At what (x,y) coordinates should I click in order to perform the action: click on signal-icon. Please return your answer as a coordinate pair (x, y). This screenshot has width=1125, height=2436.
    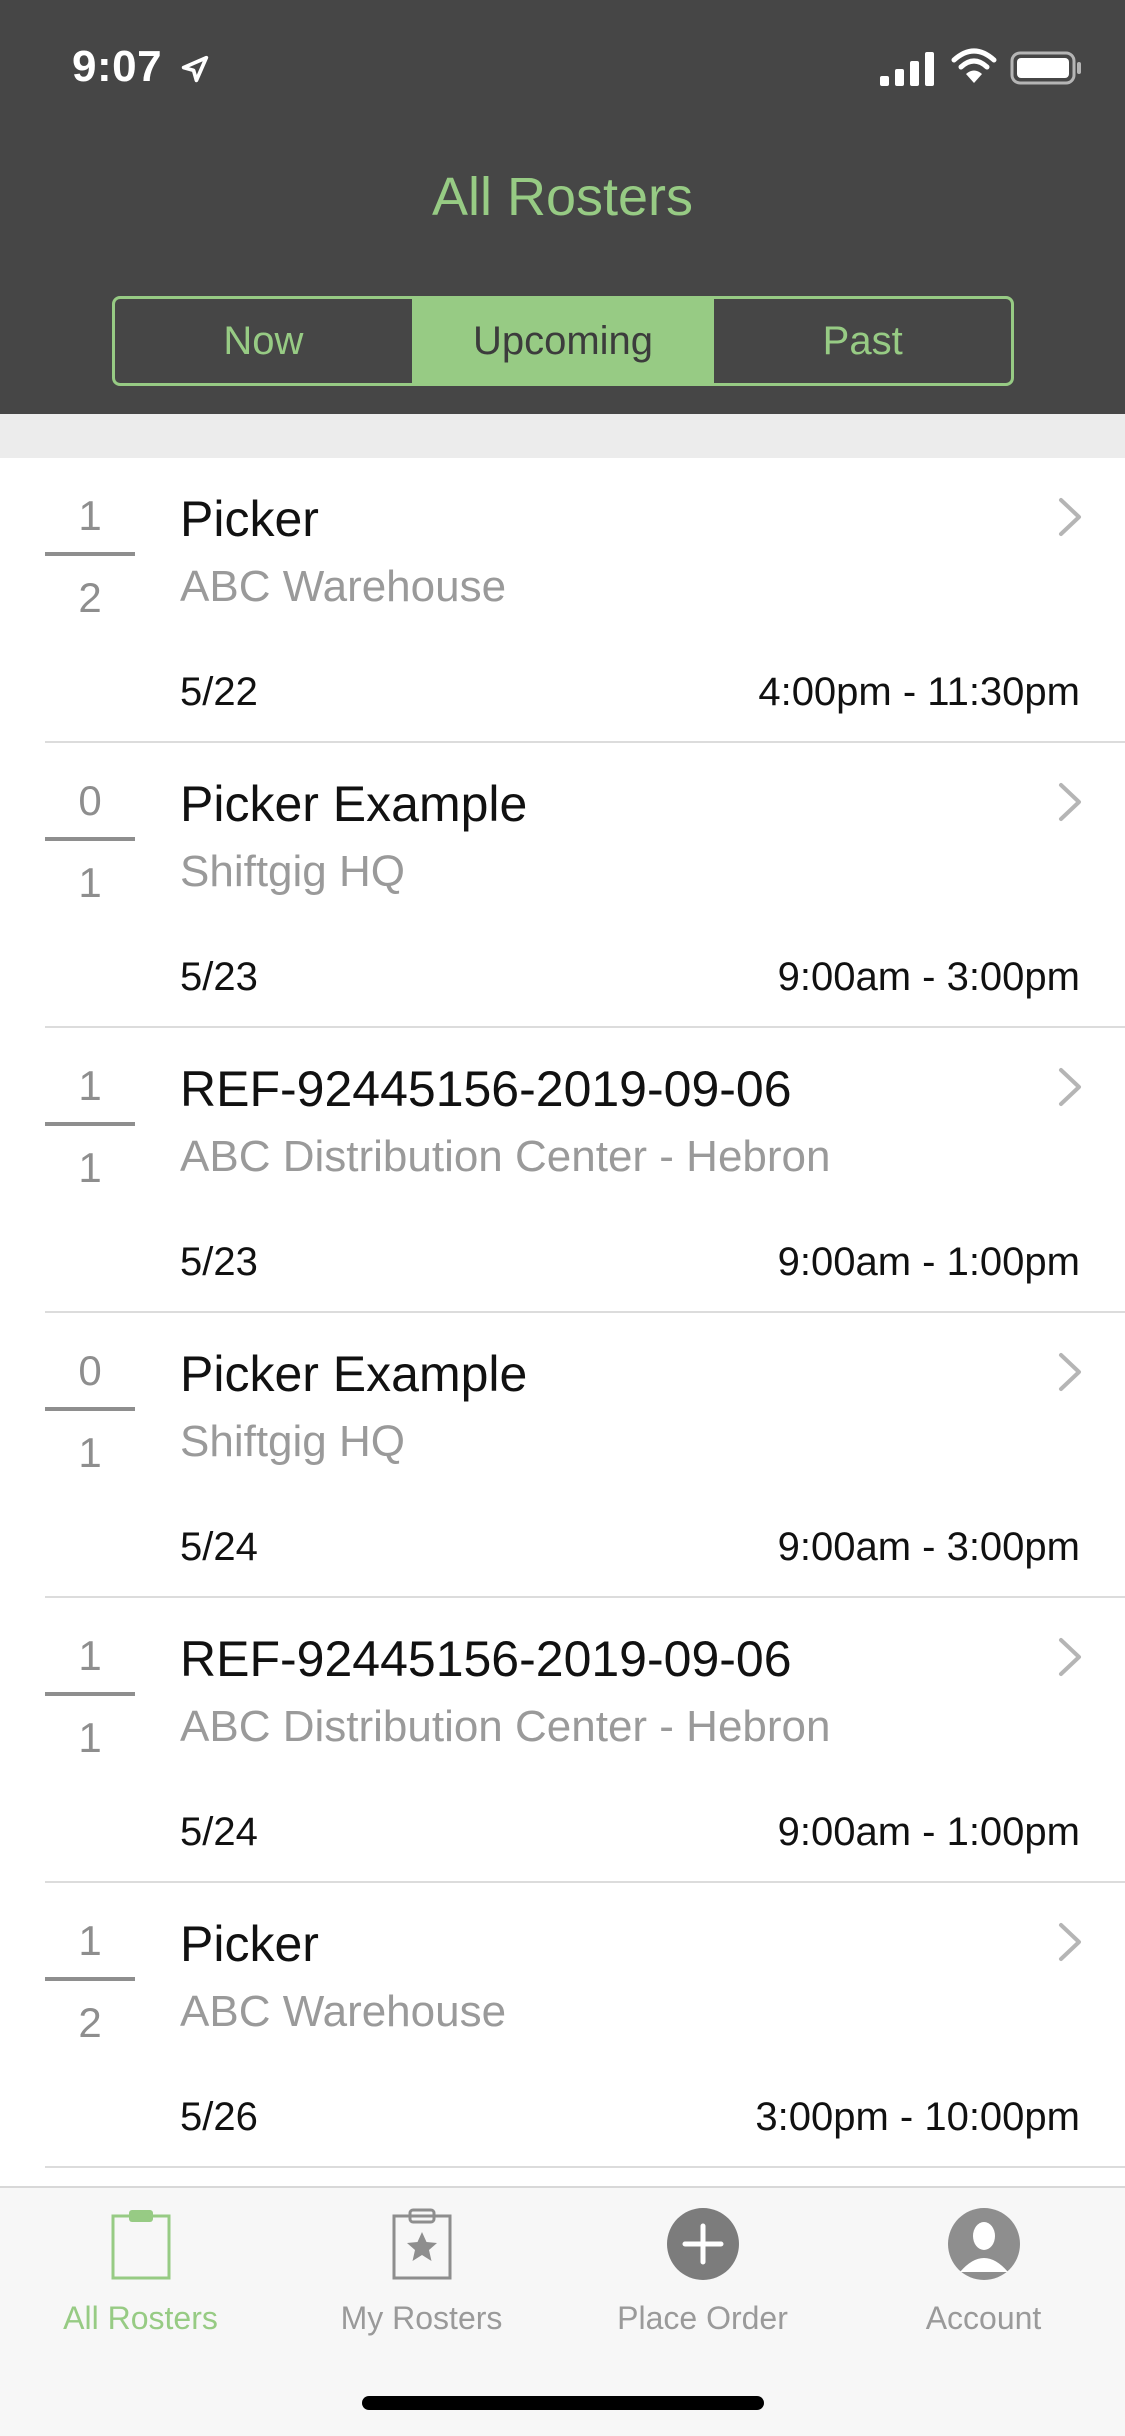
    Looking at the image, I should click on (907, 69).